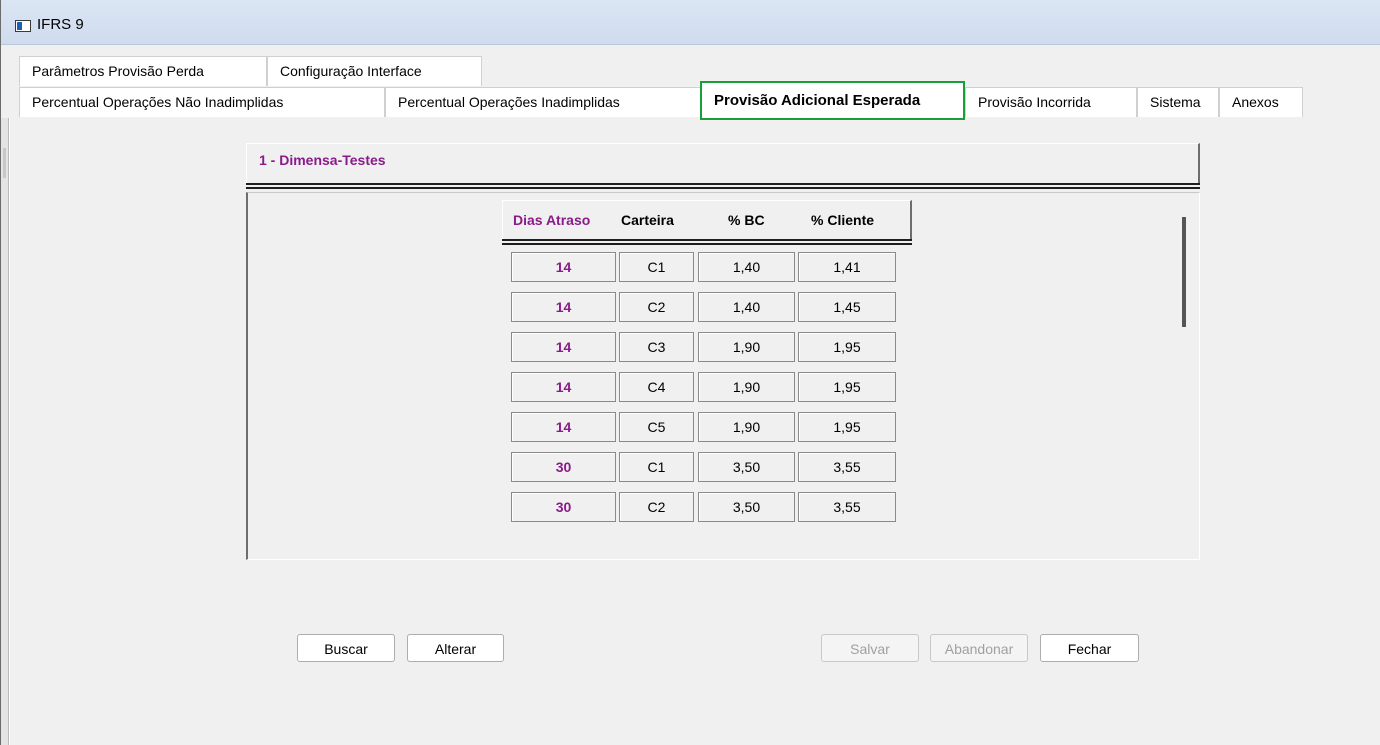 The height and width of the screenshot is (745, 1380). Describe the element at coordinates (723, 188) in the screenshot. I see `group-divider-bottom` at that location.